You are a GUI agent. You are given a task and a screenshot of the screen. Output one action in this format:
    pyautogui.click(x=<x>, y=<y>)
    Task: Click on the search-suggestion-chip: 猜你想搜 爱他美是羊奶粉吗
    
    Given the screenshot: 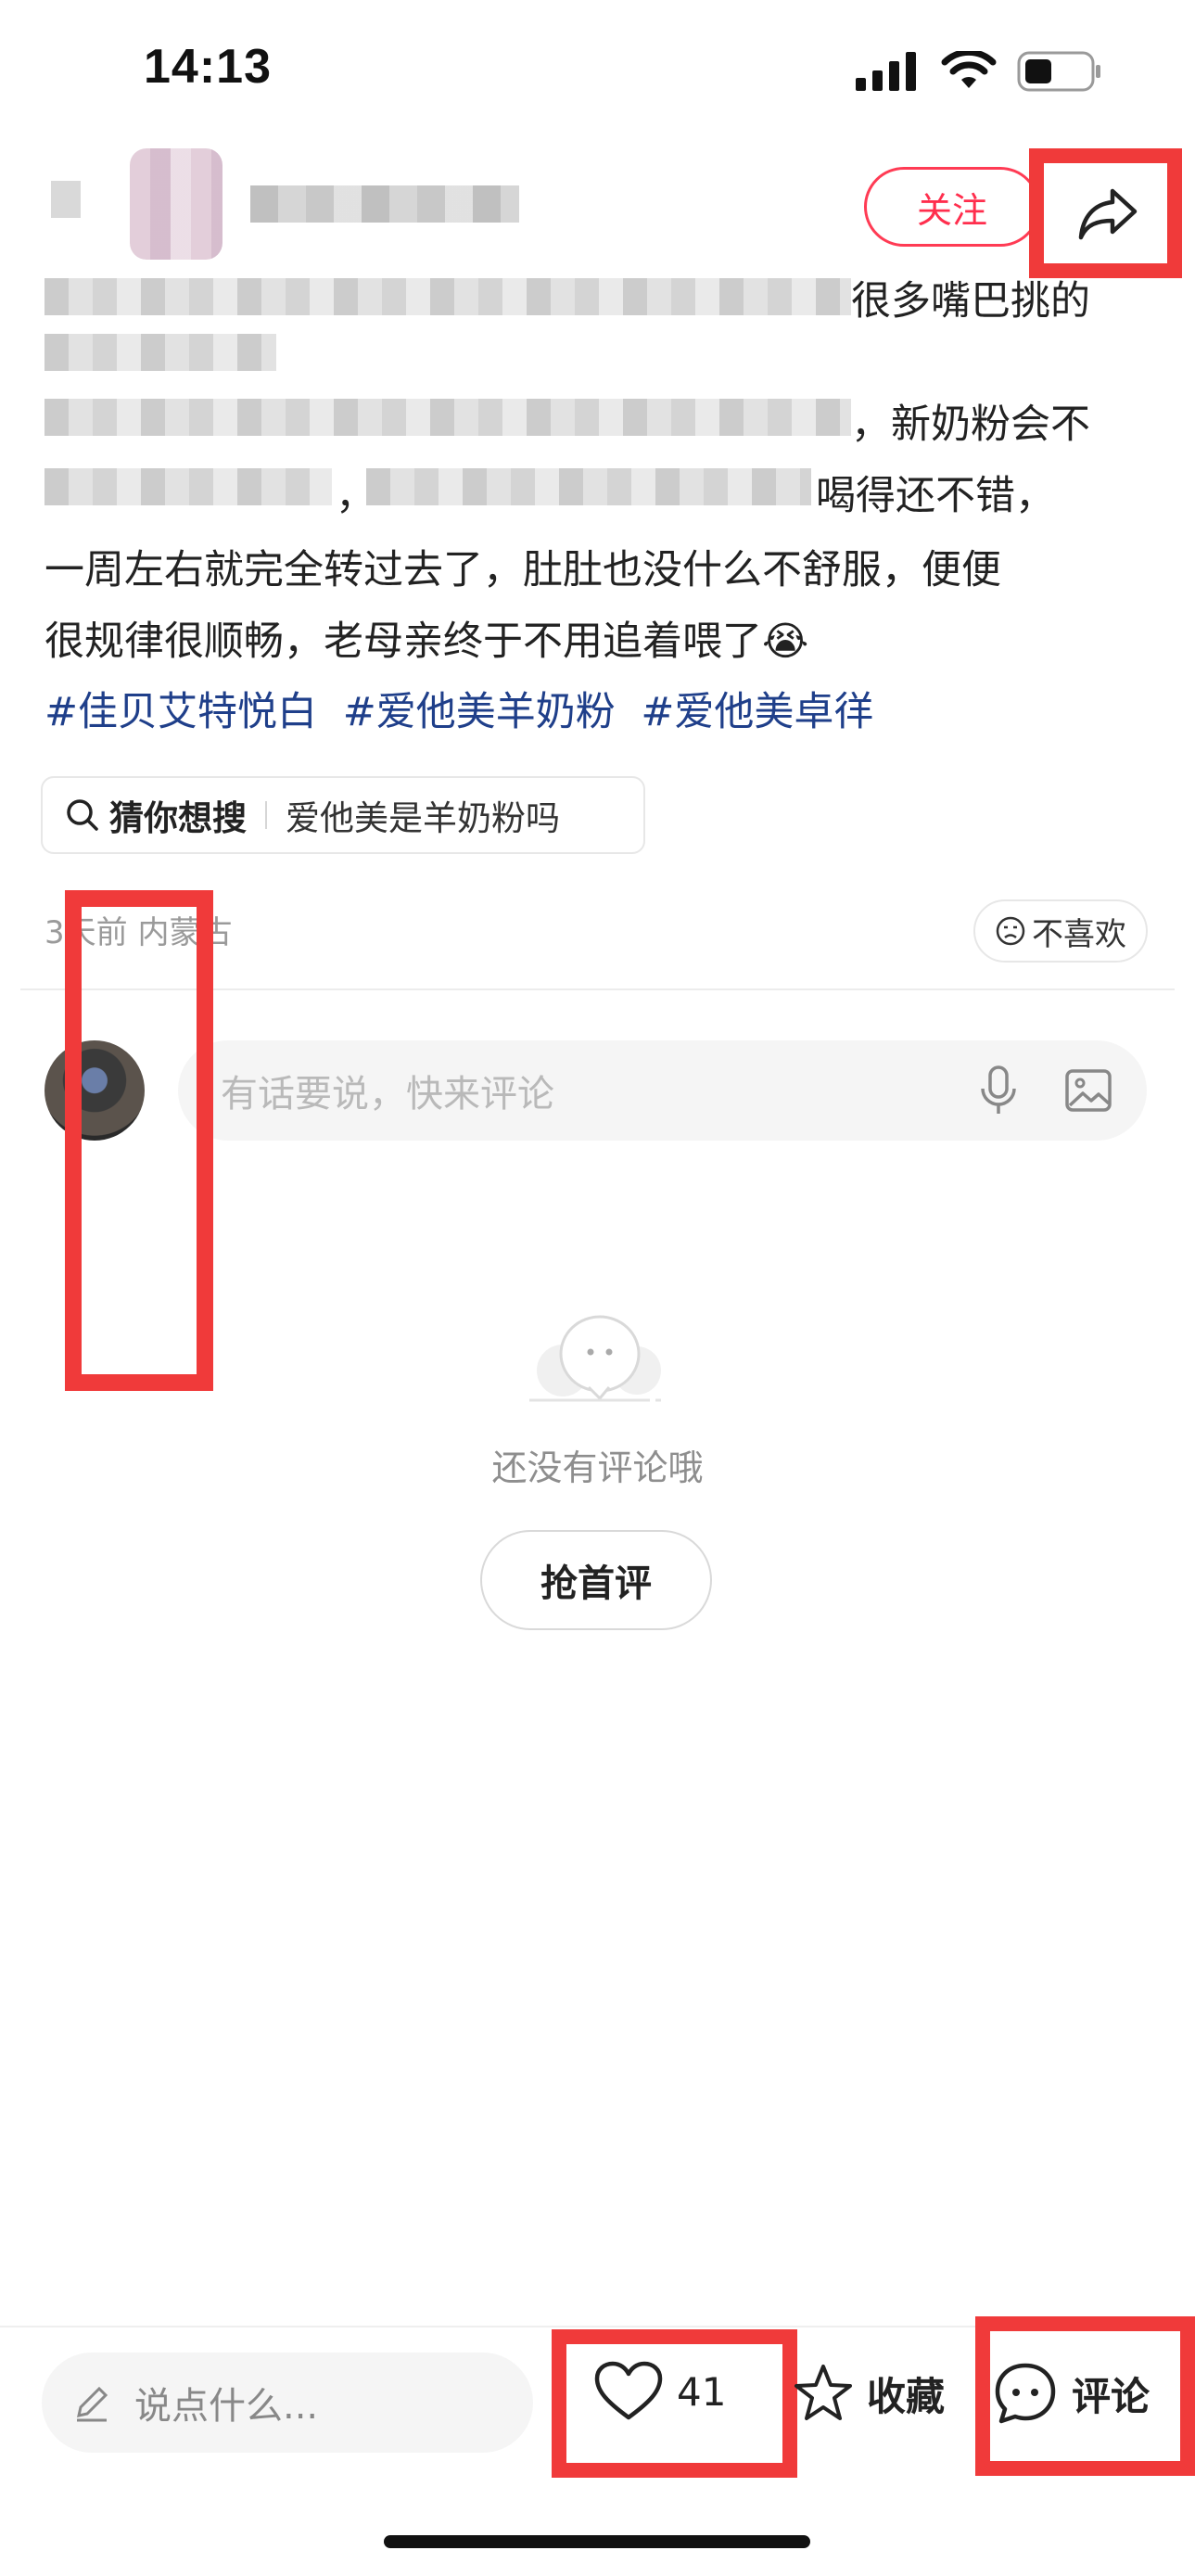 What is the action you would take?
    pyautogui.click(x=343, y=815)
    